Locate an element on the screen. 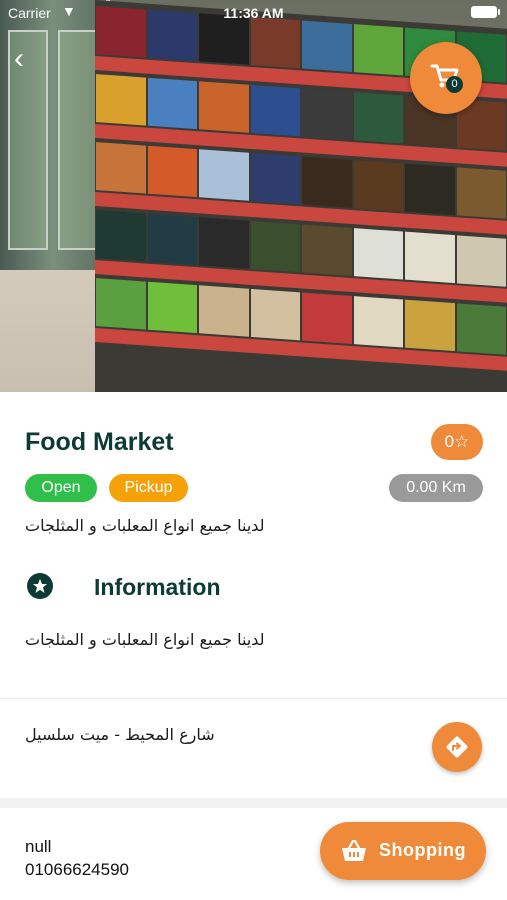 The image size is (507, 900). shopping-button: Shopping is located at coordinates (403, 851).